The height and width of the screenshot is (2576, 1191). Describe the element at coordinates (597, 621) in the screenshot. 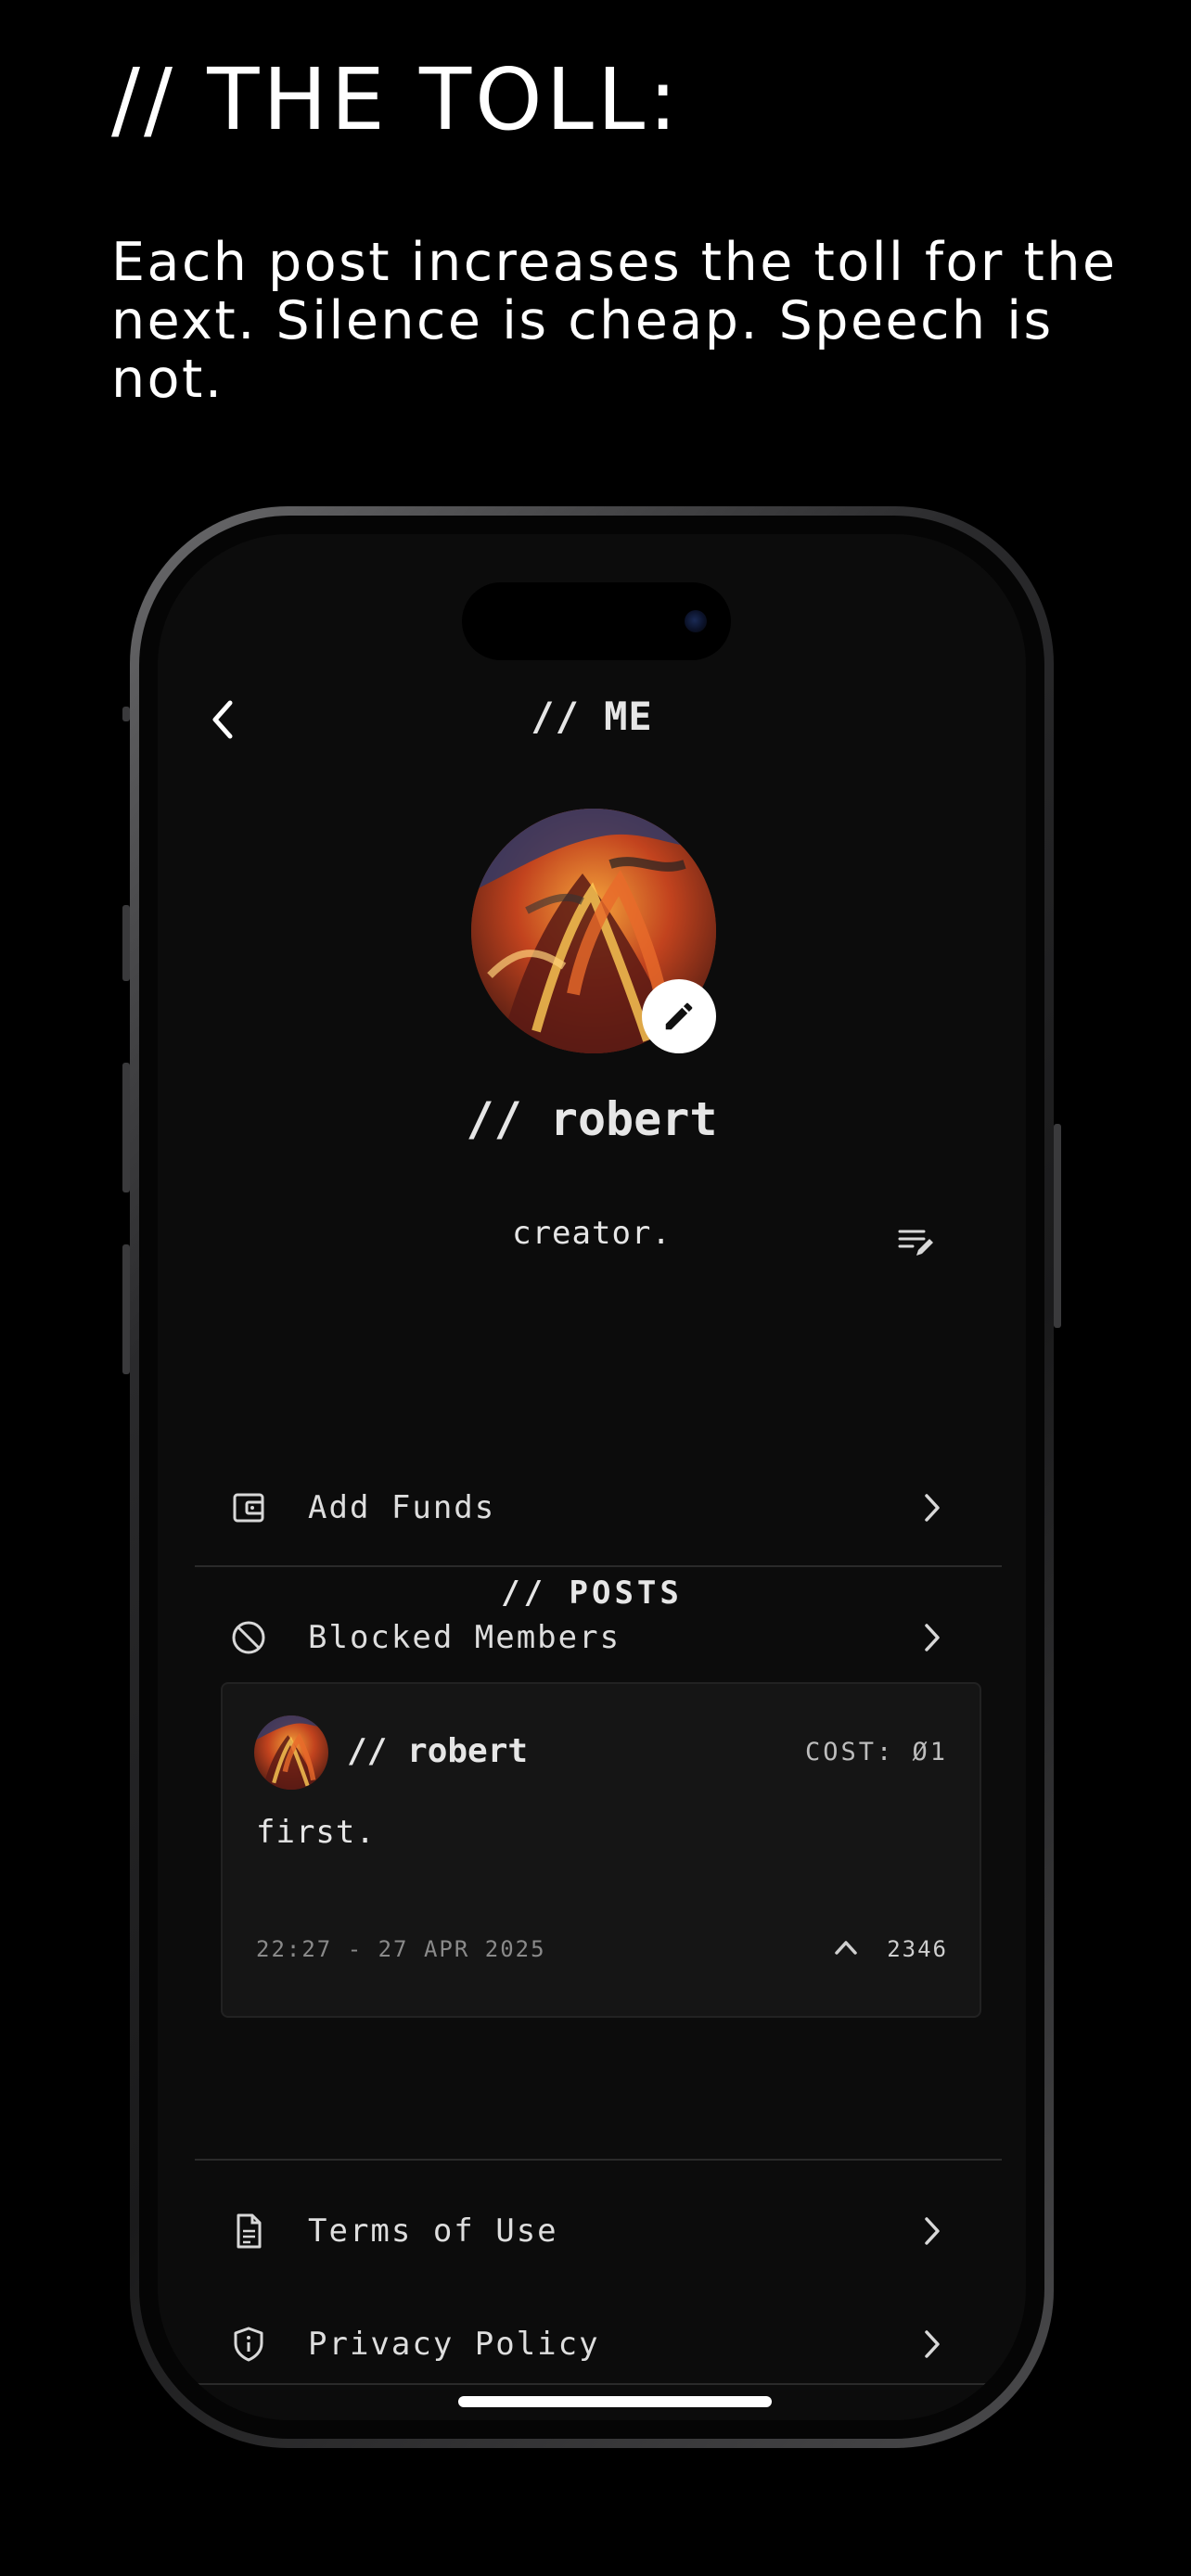

I see `dynamic-island` at that location.